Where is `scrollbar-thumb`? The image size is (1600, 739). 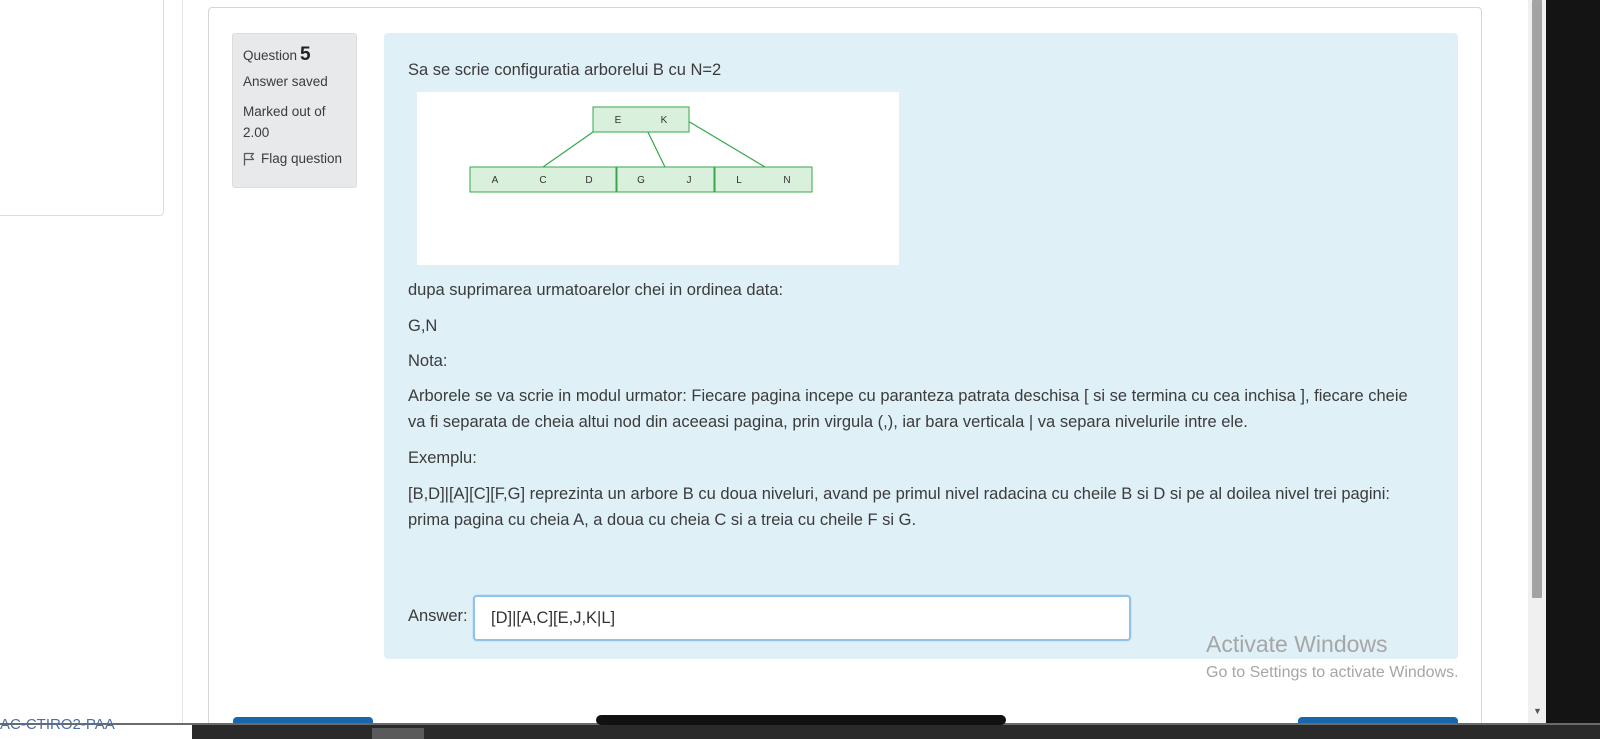 scrollbar-thumb is located at coordinates (1537, 299).